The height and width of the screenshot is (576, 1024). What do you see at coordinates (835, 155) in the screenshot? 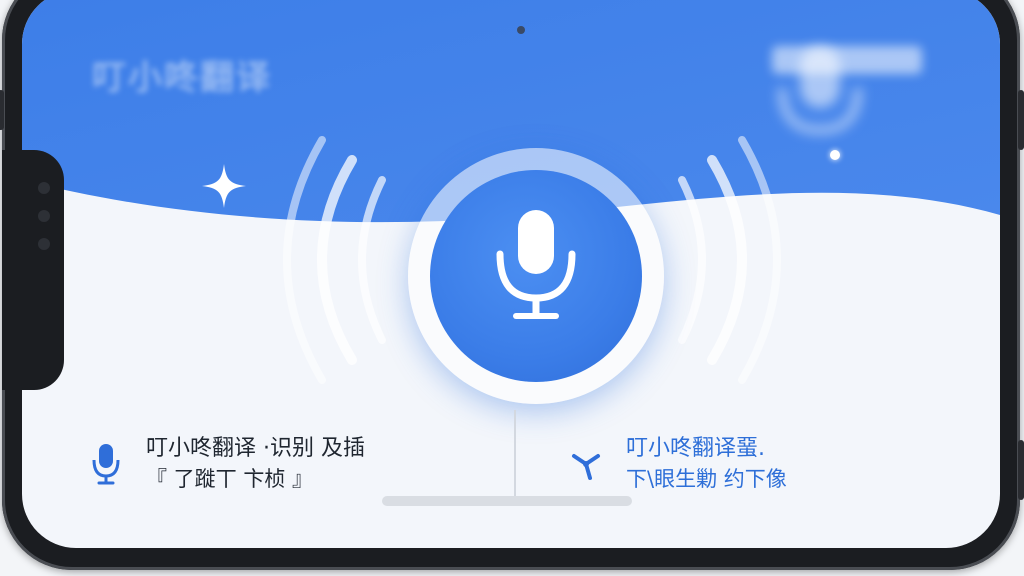
I see `sparkle-dot-icon` at bounding box center [835, 155].